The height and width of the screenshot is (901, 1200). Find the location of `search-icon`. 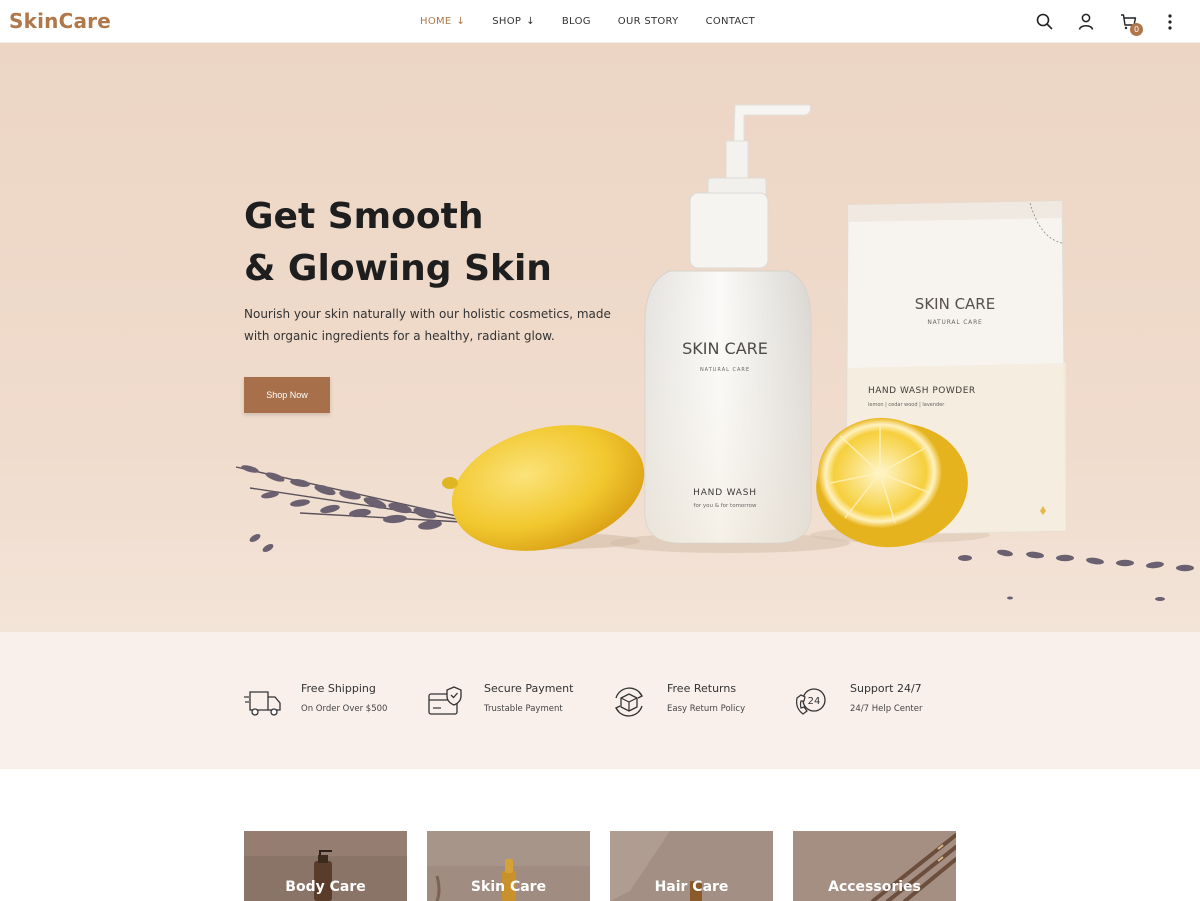

search-icon is located at coordinates (1044, 22).